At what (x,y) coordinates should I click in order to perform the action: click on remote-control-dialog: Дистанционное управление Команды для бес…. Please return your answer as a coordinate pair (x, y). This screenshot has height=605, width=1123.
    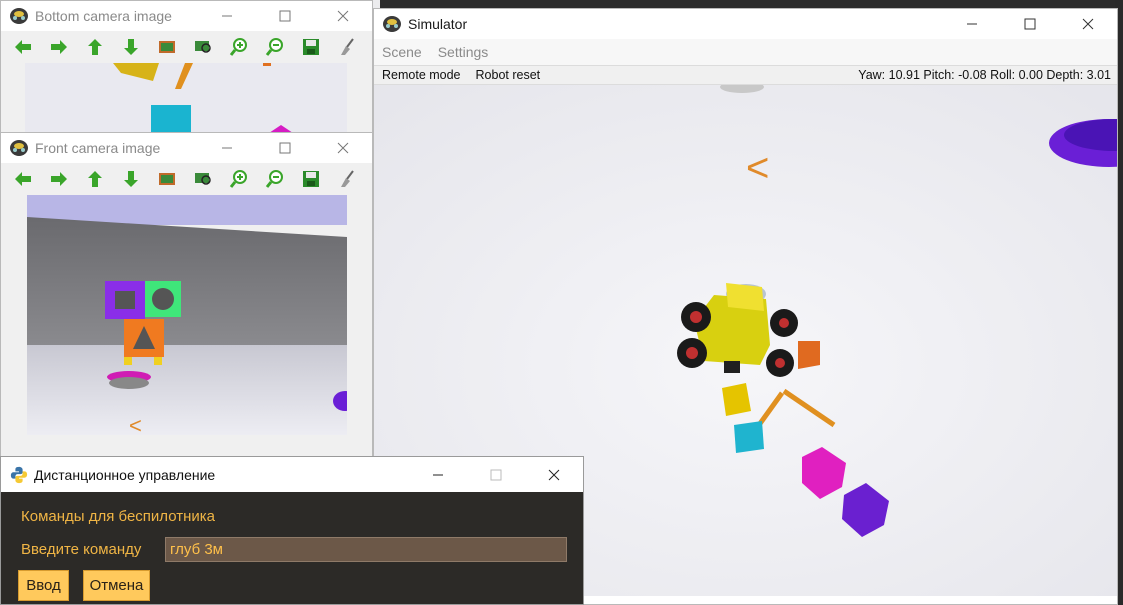
    Looking at the image, I should click on (292, 530).